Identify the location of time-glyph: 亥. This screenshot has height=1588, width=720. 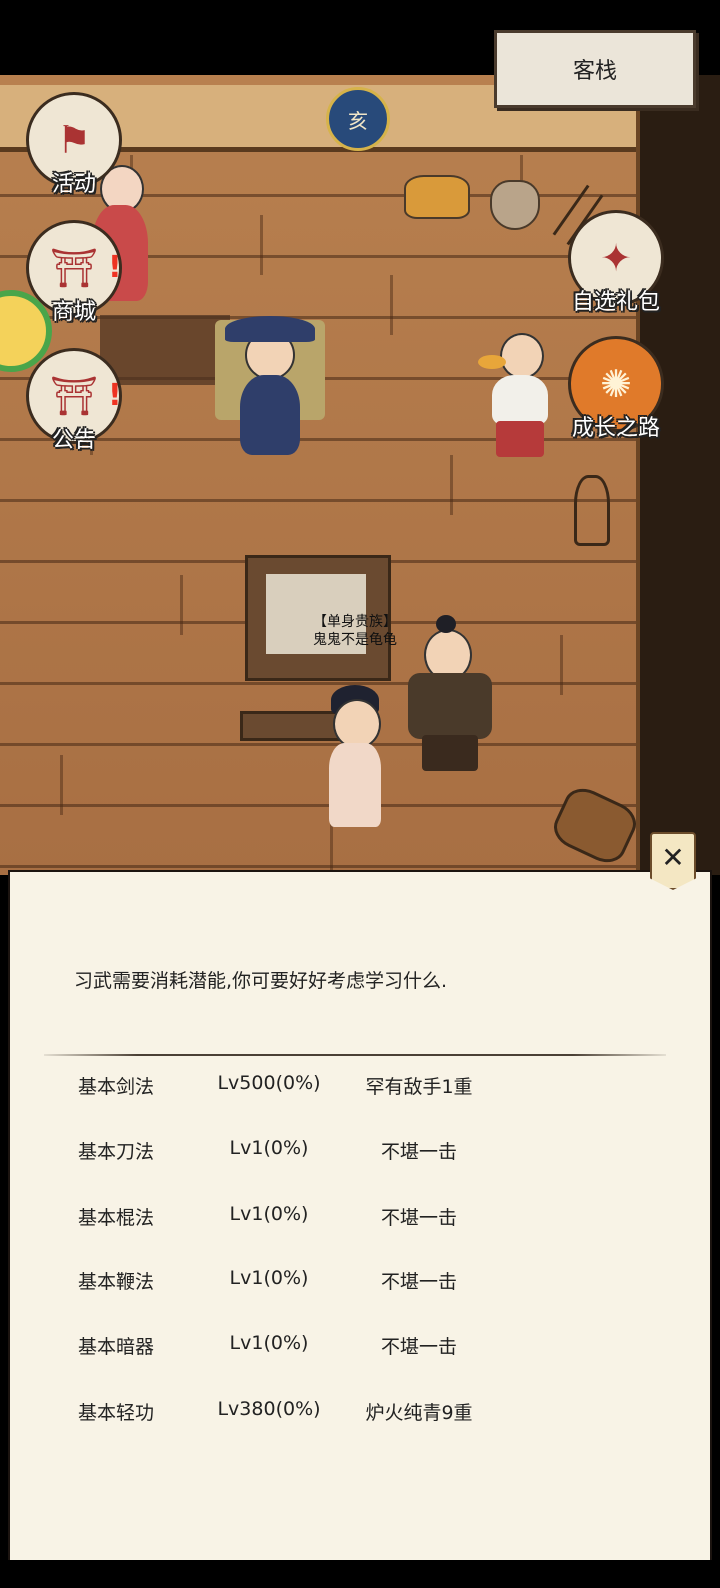
(358, 120).